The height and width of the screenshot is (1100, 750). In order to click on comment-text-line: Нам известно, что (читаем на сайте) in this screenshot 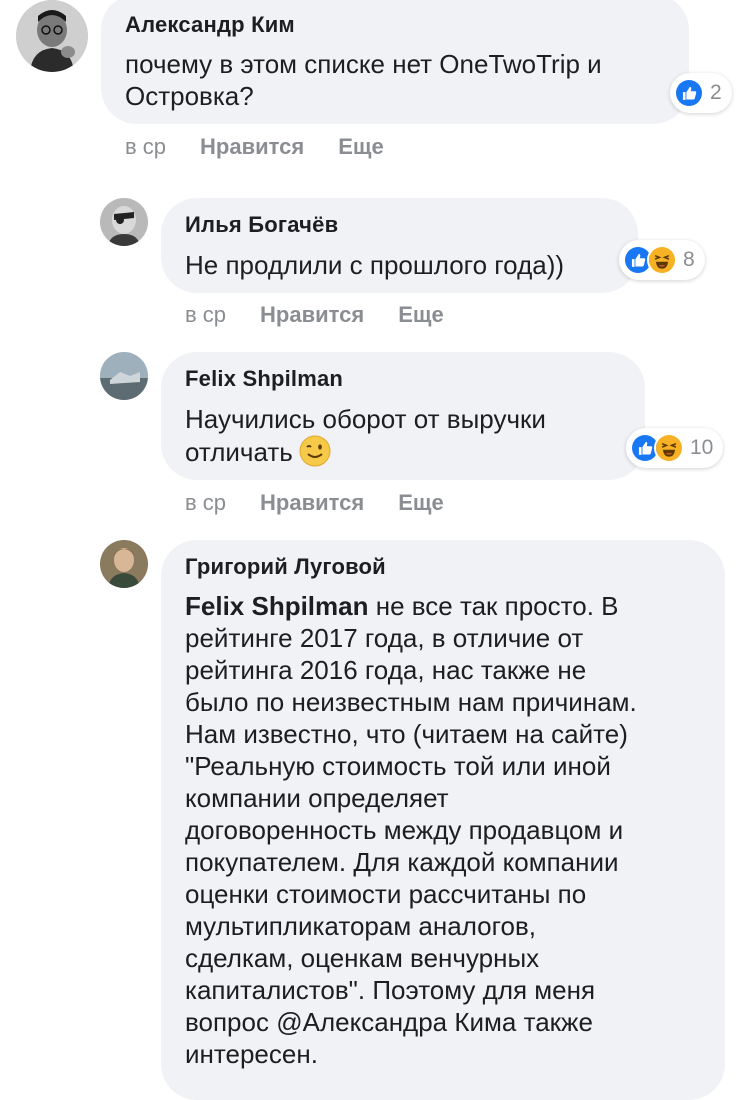, I will do `click(406, 734)`.